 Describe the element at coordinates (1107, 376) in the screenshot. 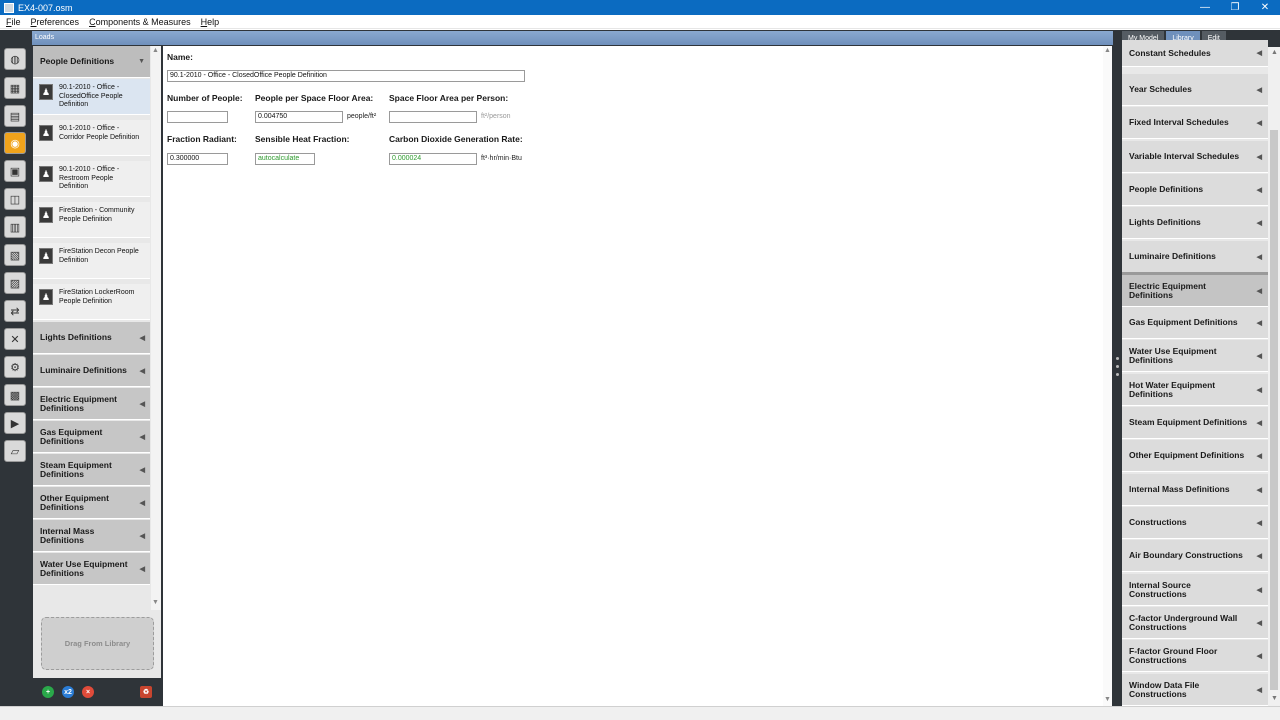

I see `form-scrollbar: ▲ ▼` at that location.